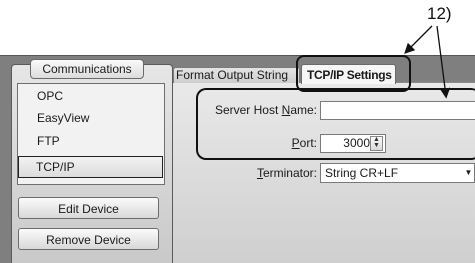 The height and width of the screenshot is (263, 475). I want to click on tab-format-output-string: Format Output String, so click(236, 75).